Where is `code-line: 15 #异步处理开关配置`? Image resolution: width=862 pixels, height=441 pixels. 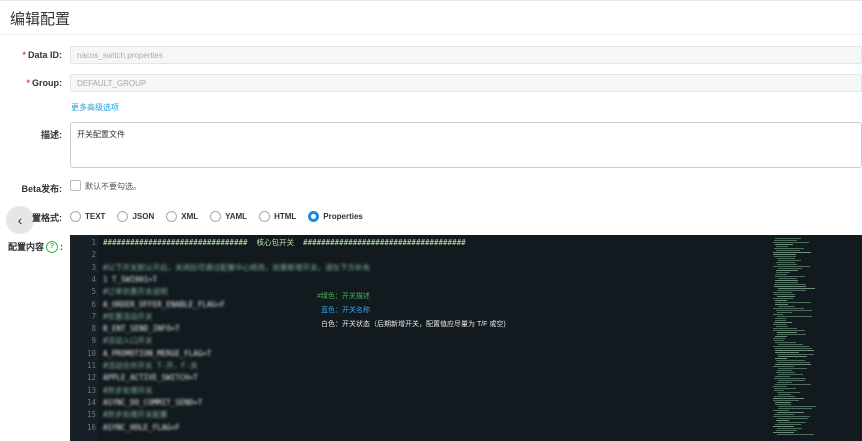 code-line: 15 #异步处理开关配置 is located at coordinates (420, 415).